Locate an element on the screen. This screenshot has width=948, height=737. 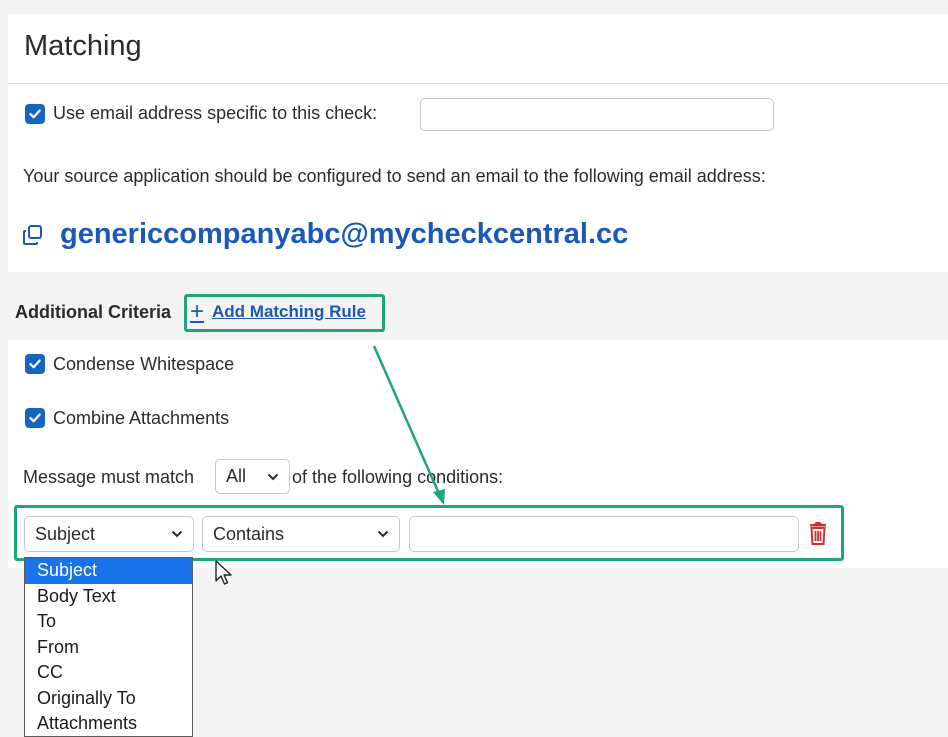
email-address-row: genericcompanyabc@mycheckcentral.cc is located at coordinates (325, 234).